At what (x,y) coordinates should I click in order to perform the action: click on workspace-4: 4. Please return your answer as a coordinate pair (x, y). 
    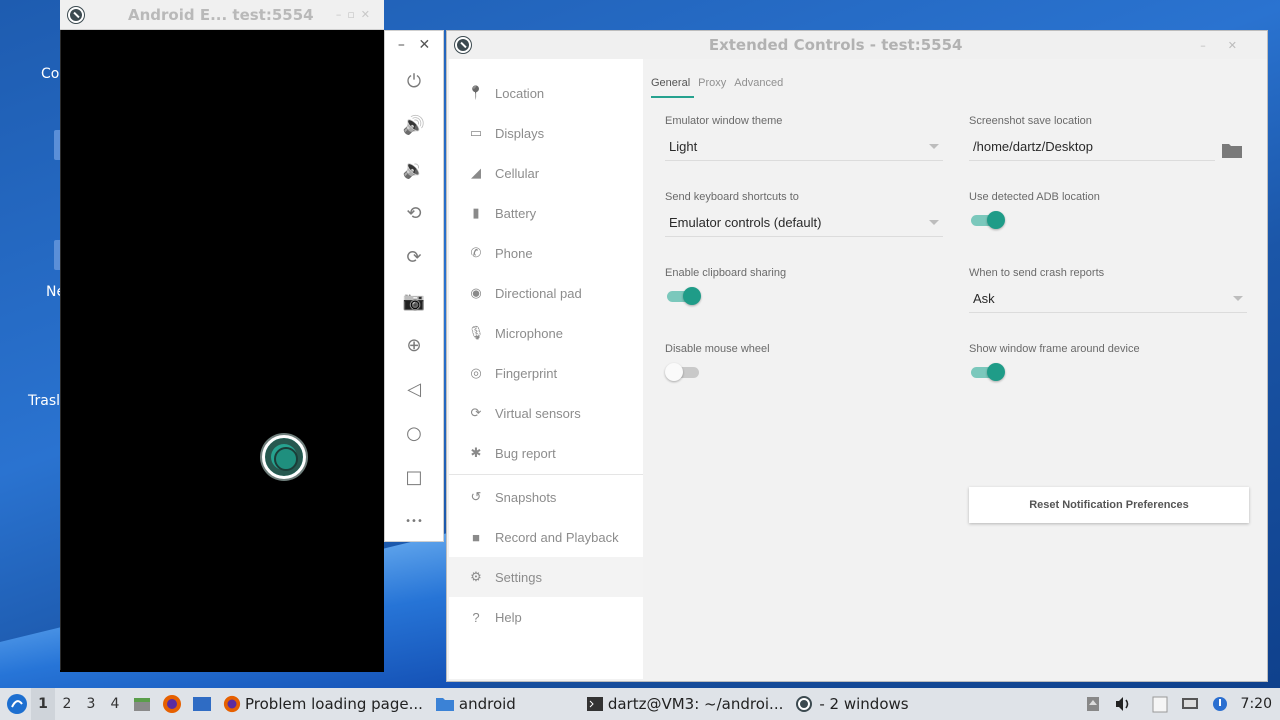
    Looking at the image, I should click on (115, 704).